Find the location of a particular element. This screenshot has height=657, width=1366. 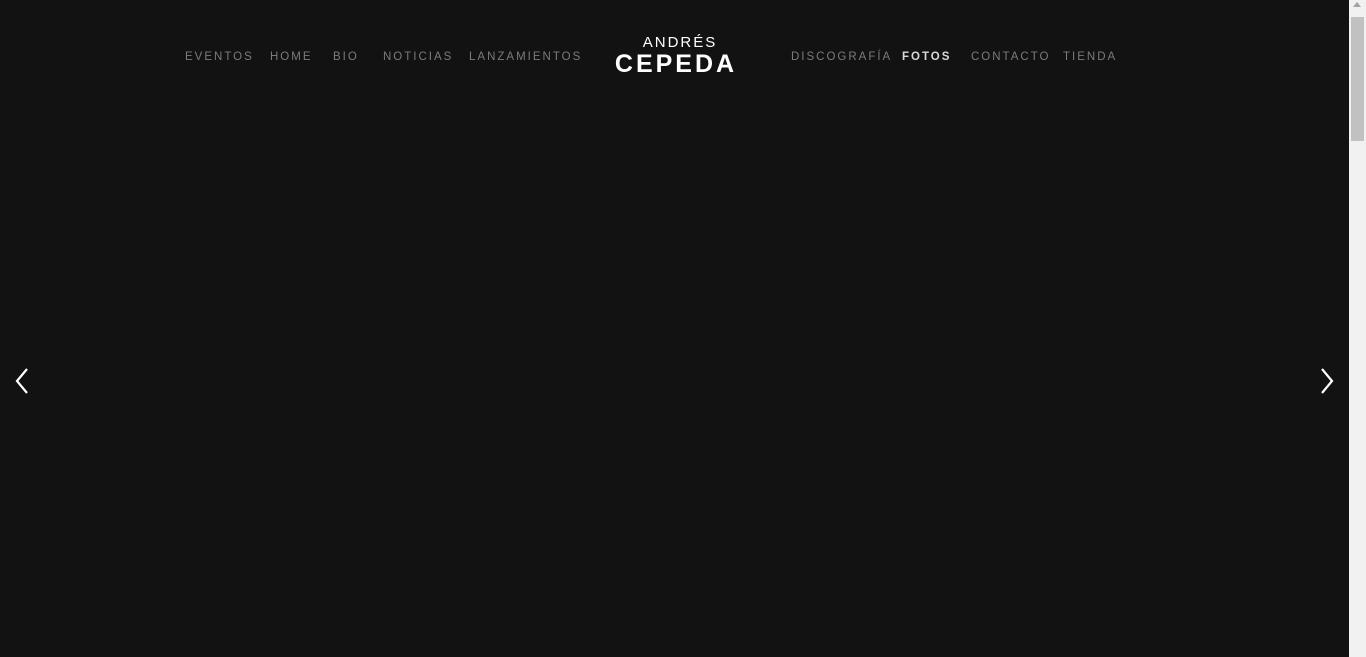

slider-next-button is located at coordinates (1328, 381).